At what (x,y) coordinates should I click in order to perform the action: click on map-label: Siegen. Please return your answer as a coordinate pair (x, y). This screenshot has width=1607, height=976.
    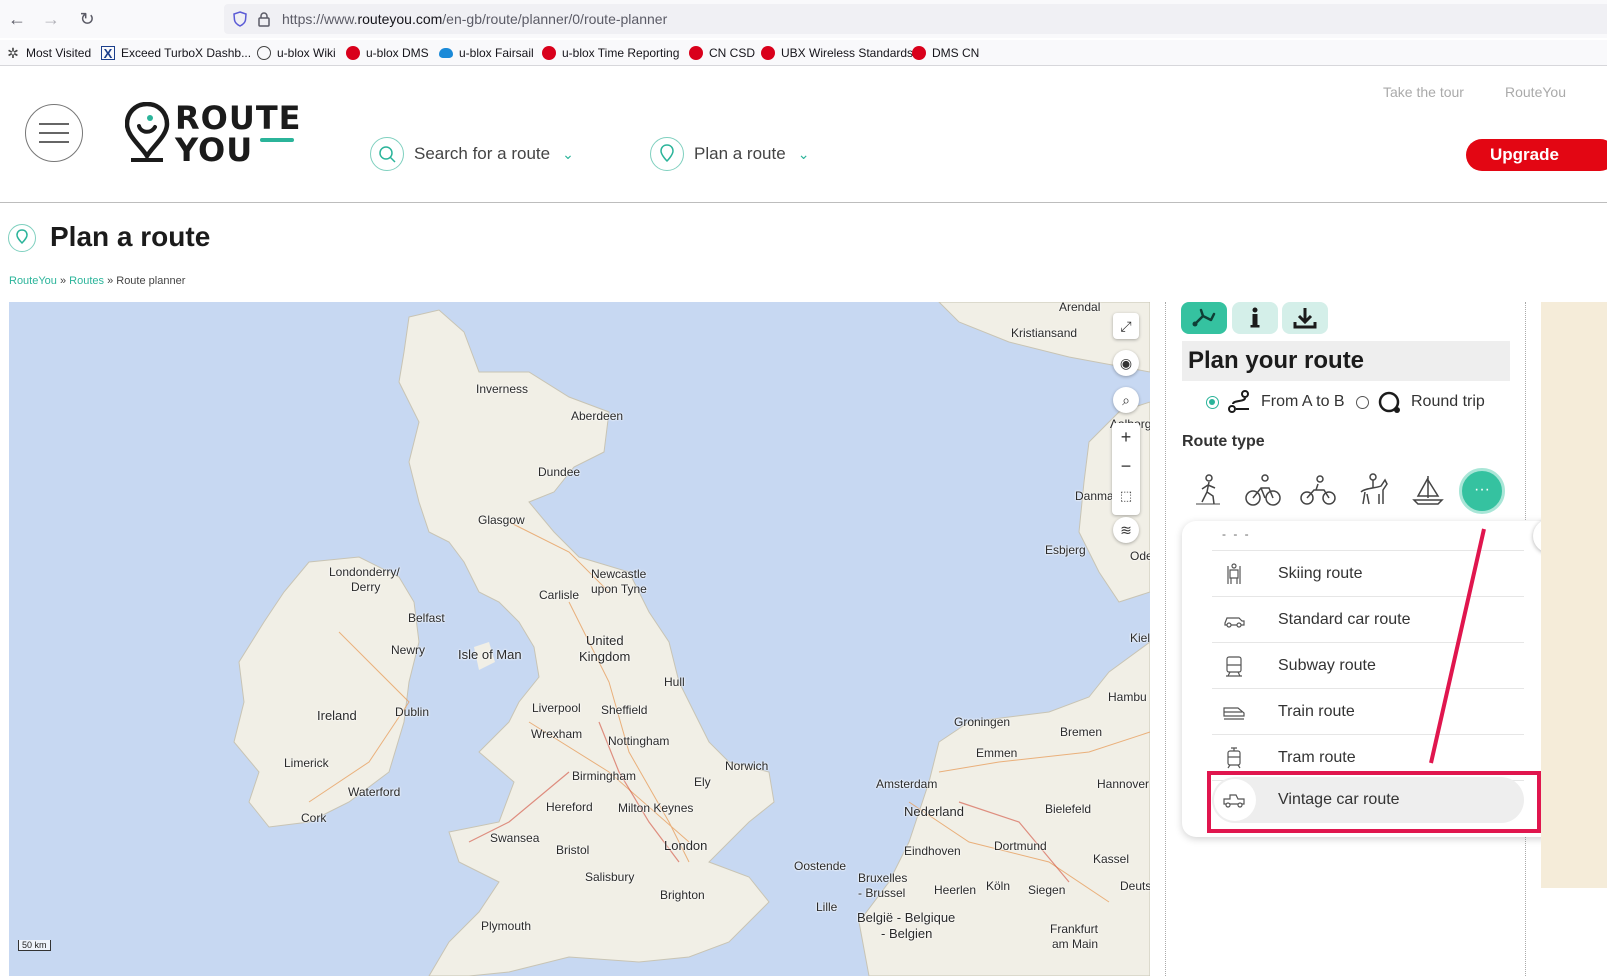
    Looking at the image, I should click on (1047, 890).